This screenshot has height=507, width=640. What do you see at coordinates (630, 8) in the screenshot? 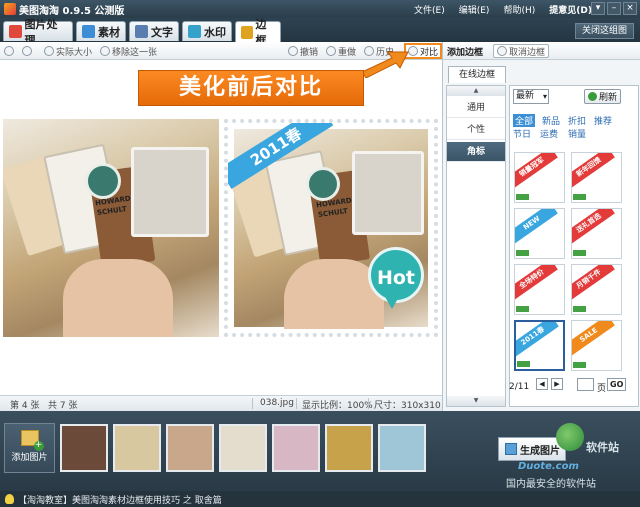
I see `close-icon: ×` at bounding box center [630, 8].